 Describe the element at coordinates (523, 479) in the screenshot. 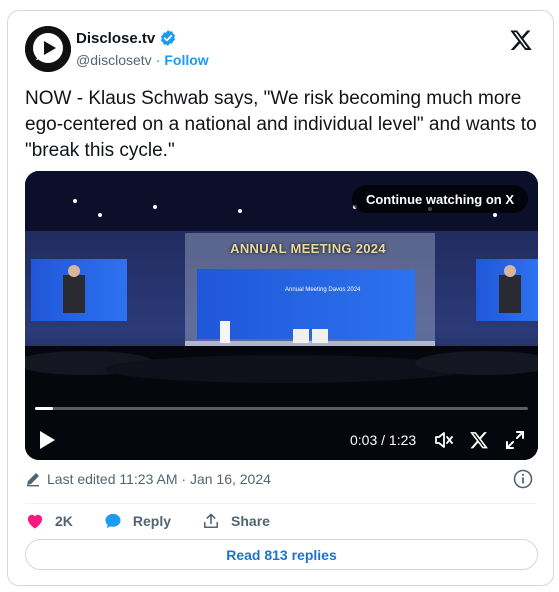

I see `info-icon` at that location.